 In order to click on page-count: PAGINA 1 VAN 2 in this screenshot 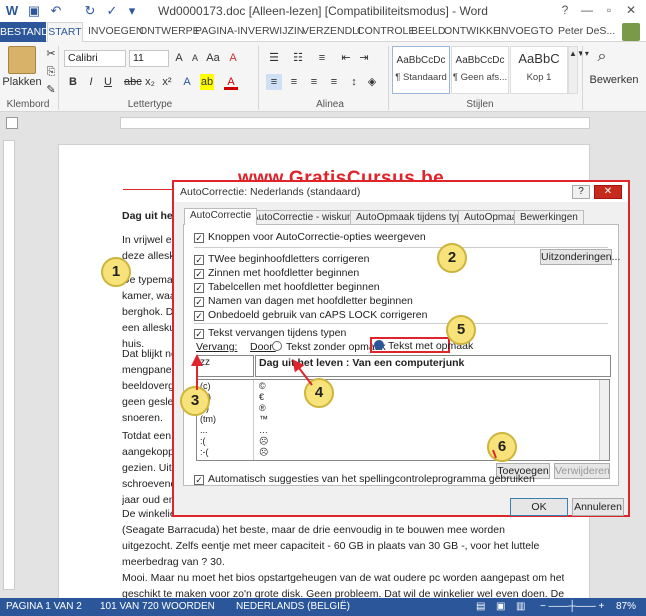, I will do `click(44, 606)`.